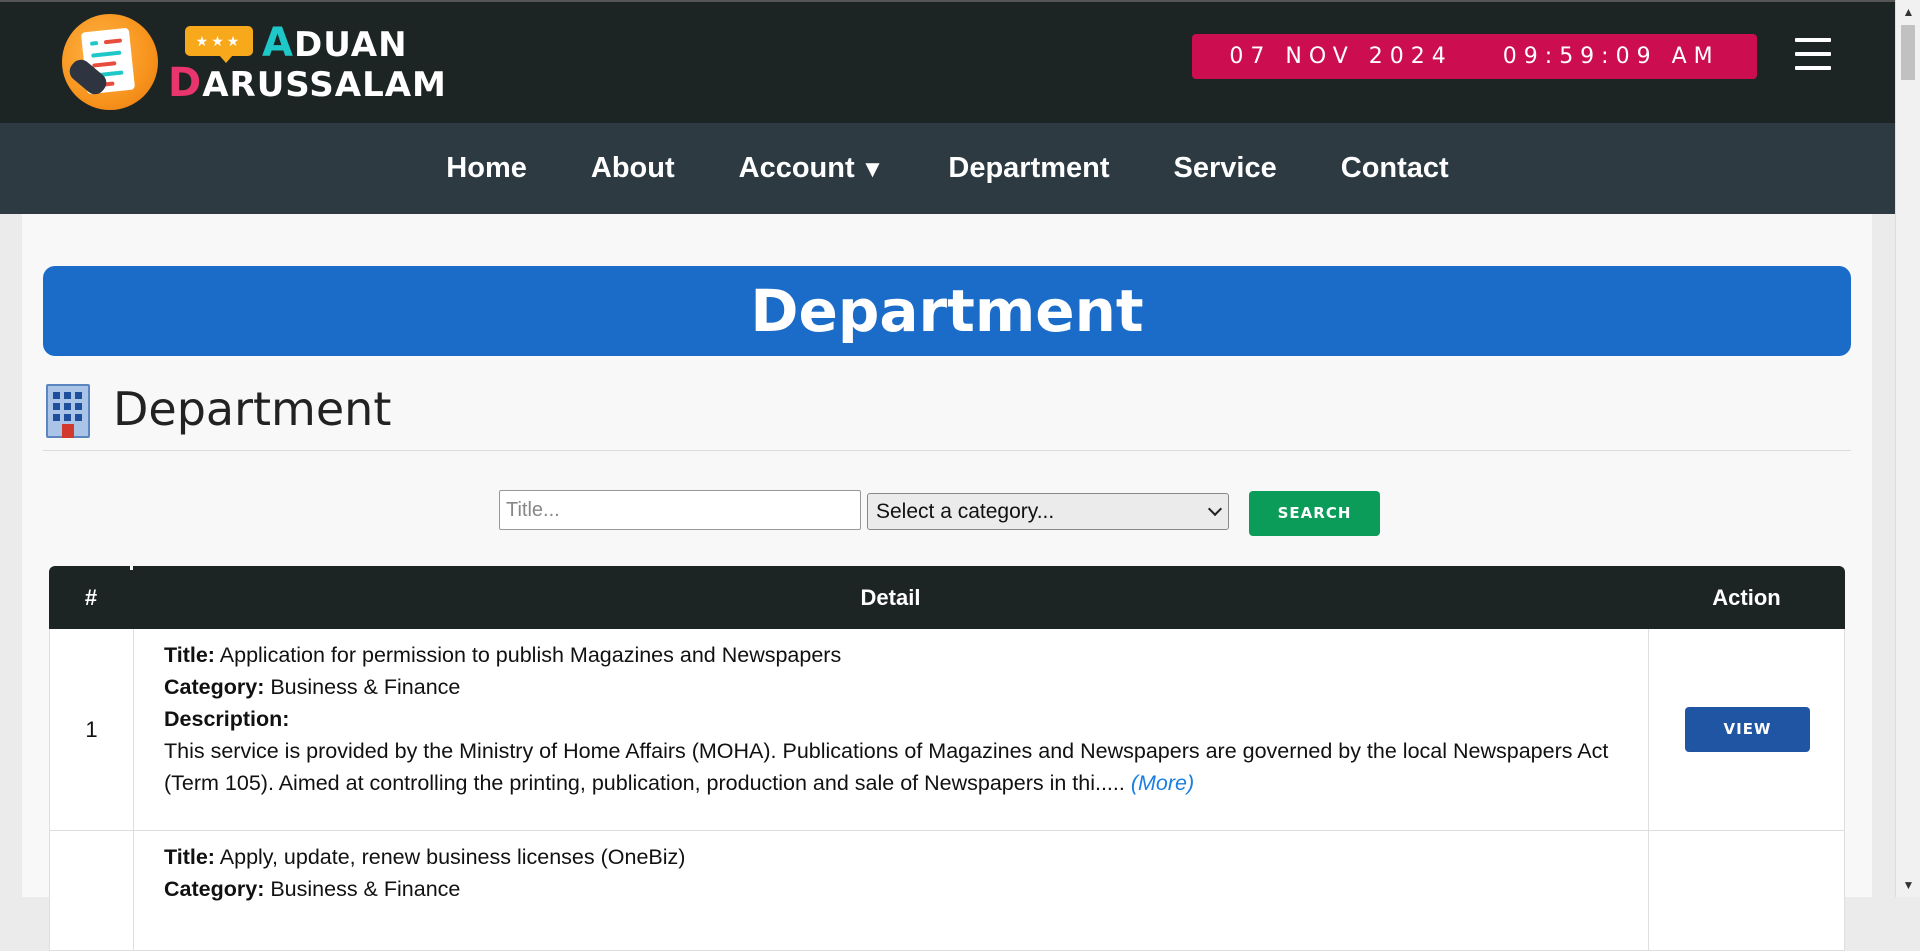 The image size is (1920, 951). What do you see at coordinates (890, 597) in the screenshot?
I see `col-header-detail: Detail` at bounding box center [890, 597].